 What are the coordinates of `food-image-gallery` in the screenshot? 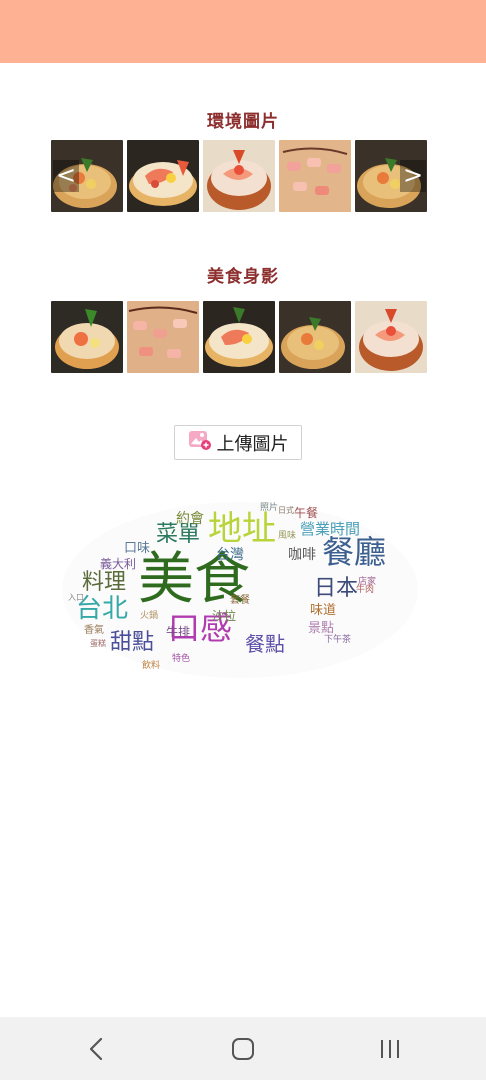 It's located at (239, 337).